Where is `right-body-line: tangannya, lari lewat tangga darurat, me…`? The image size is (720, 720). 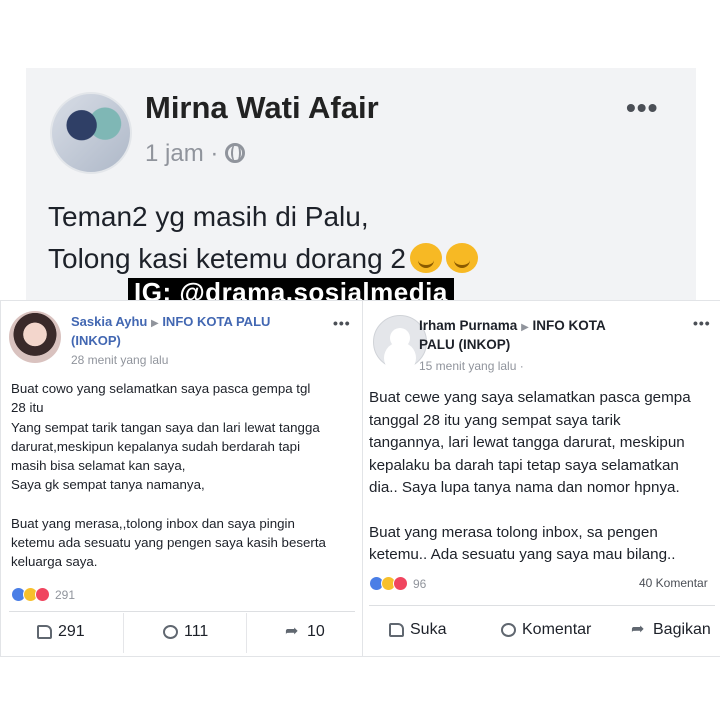
right-body-line: tangannya, lari lewat tangga darurat, me… is located at coordinates (527, 442).